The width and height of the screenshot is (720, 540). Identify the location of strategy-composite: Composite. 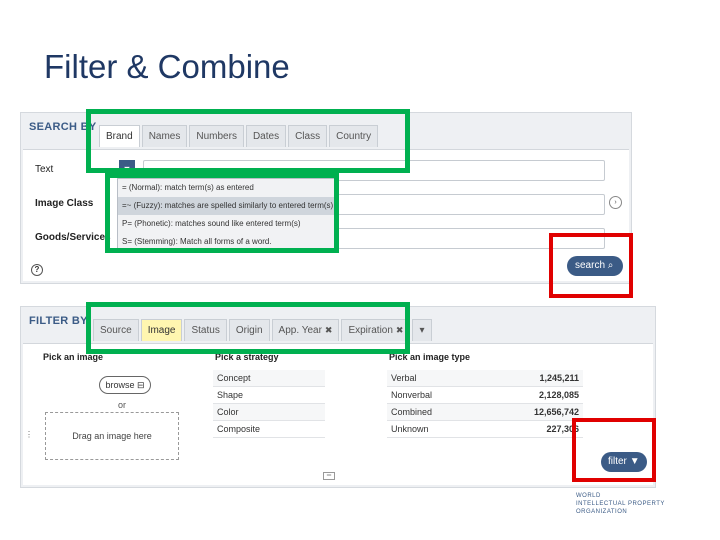
(269, 429).